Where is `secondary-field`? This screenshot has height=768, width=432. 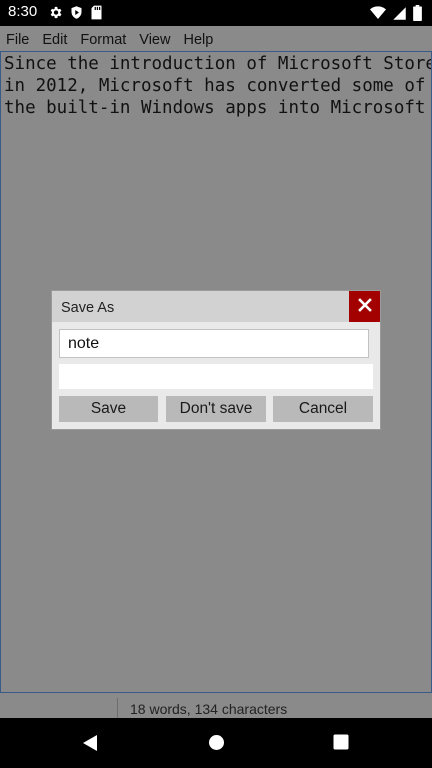 secondary-field is located at coordinates (216, 376).